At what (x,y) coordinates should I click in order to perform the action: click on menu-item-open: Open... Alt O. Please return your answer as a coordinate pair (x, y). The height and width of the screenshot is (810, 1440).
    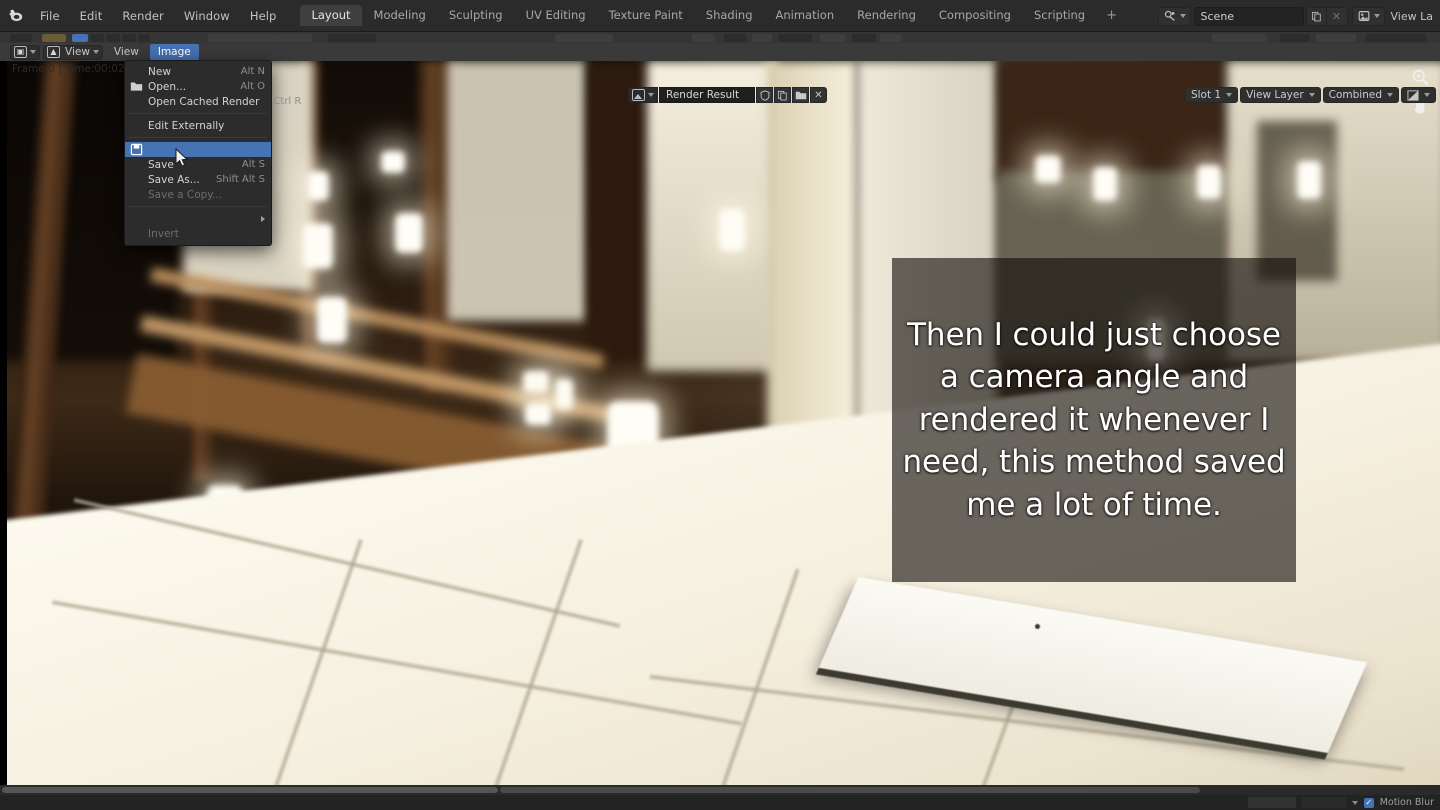
    Looking at the image, I should click on (198, 86).